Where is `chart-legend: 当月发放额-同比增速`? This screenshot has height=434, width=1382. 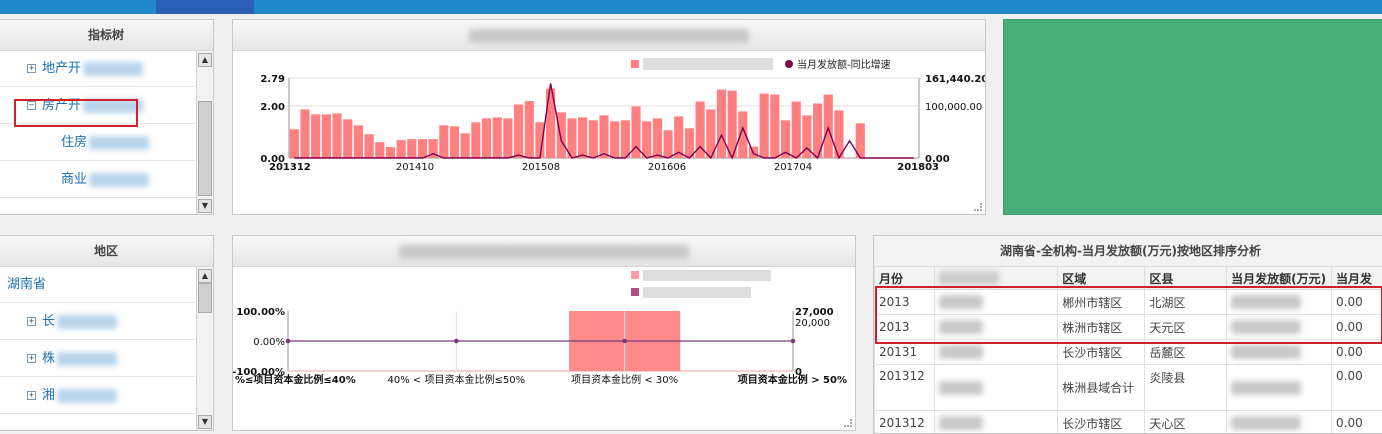
chart-legend: 当月发放额-同比增速 is located at coordinates (761, 64).